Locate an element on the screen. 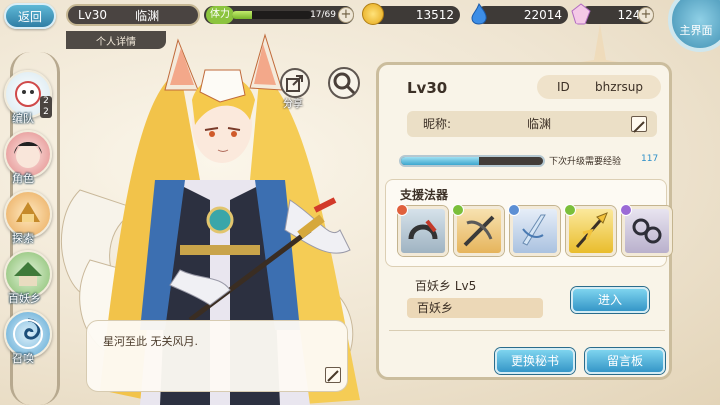 This screenshot has height=405, width=720. gem-value: 22014 is located at coordinates (542, 15).